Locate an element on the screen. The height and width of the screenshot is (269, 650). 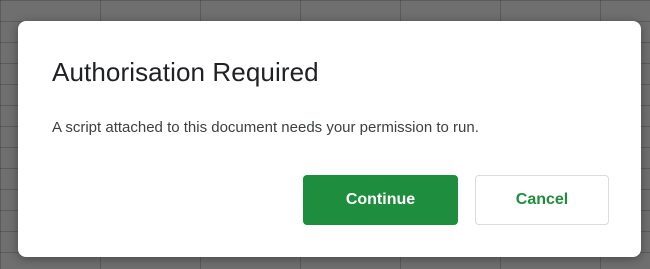
cancel-button: Cancel is located at coordinates (542, 200).